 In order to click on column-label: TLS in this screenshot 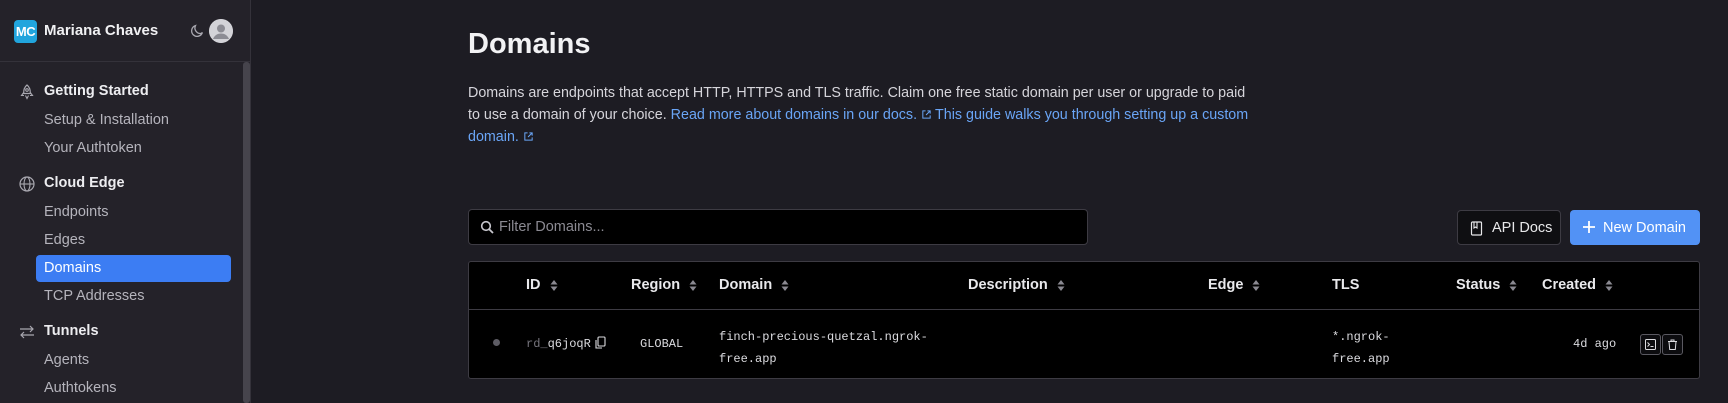, I will do `click(1346, 285)`.